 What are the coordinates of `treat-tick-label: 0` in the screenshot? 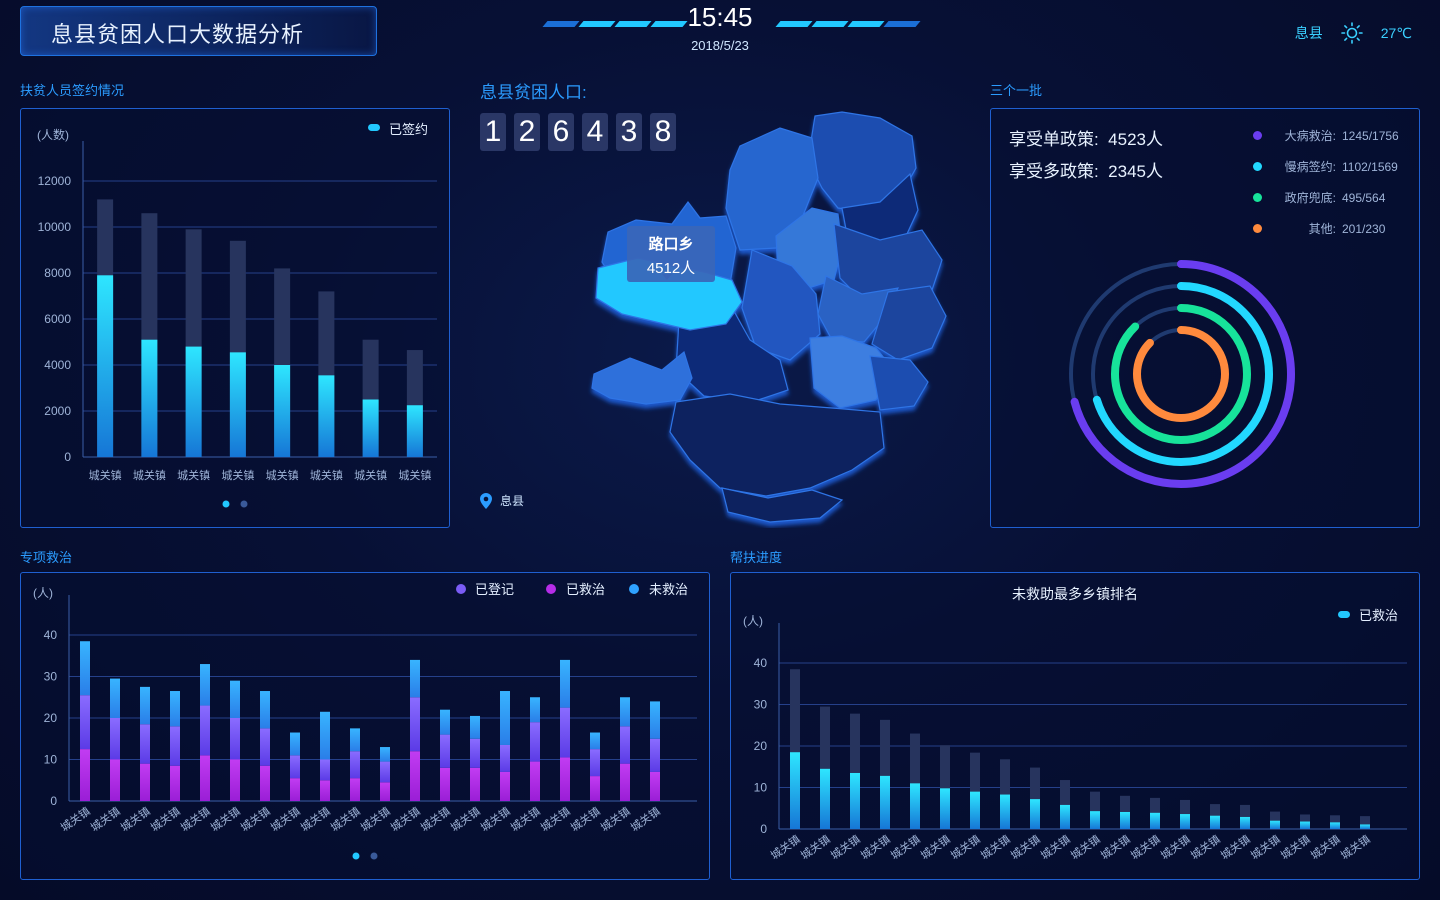 It's located at (53, 801).